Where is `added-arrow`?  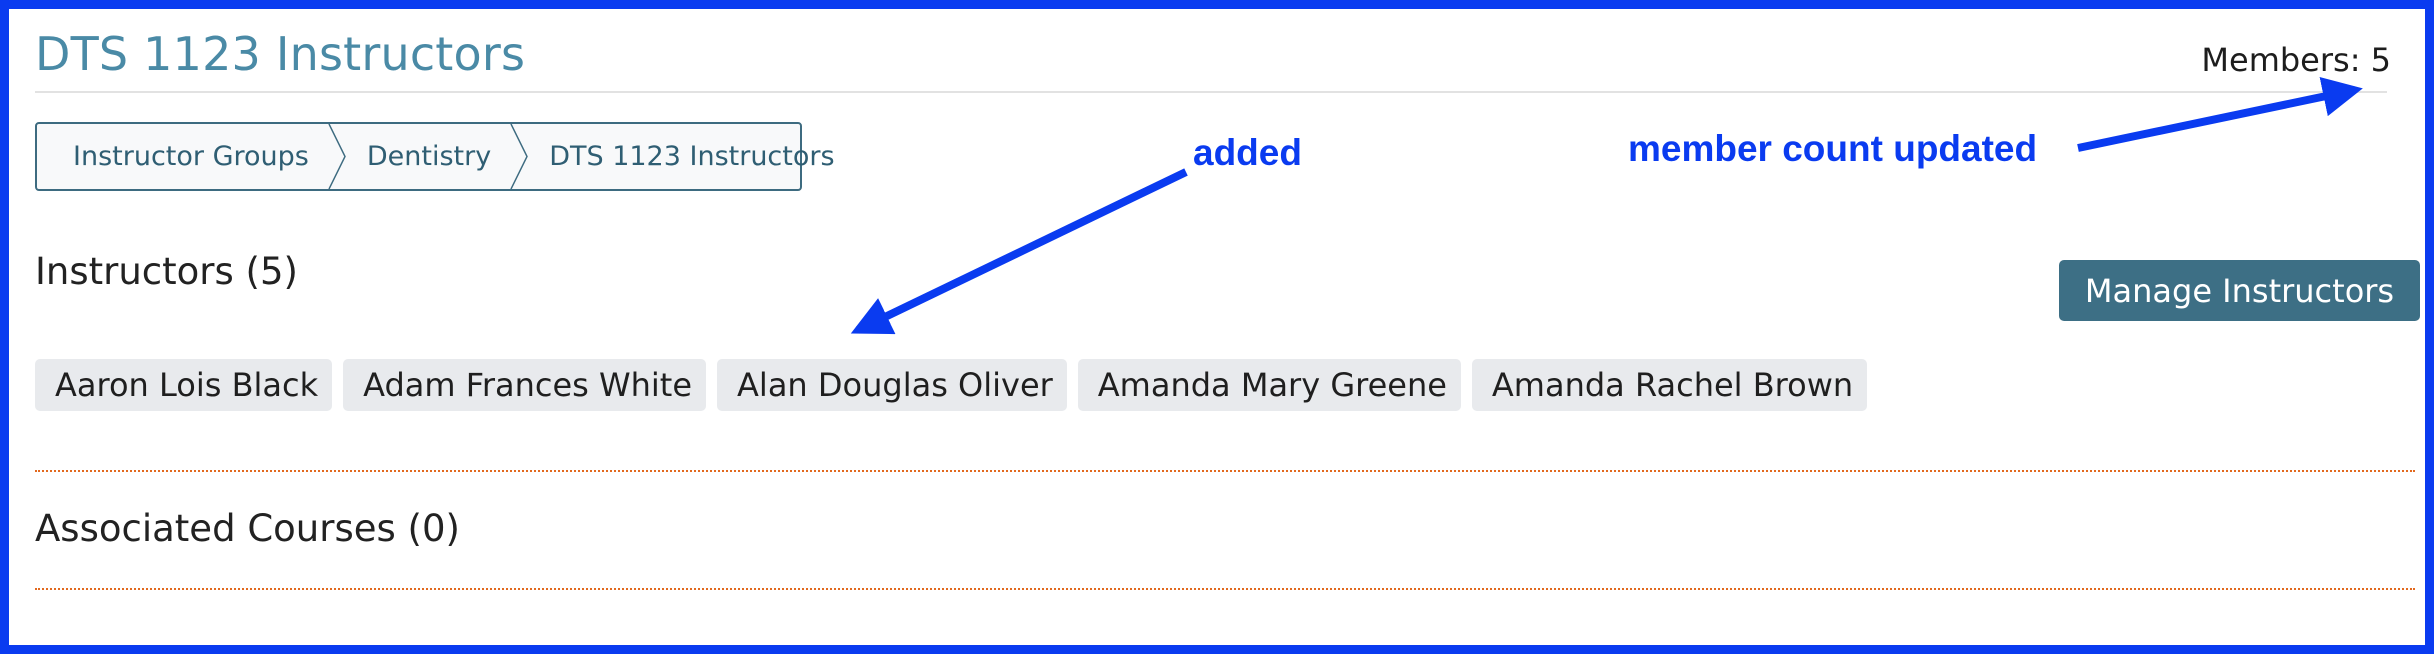
added-arrow is located at coordinates (1019, 251).